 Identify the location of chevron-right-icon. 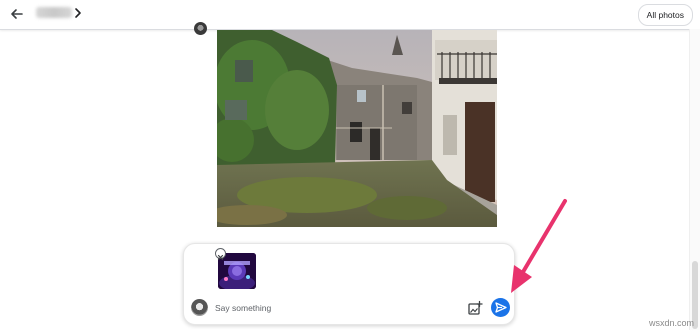
(78, 13).